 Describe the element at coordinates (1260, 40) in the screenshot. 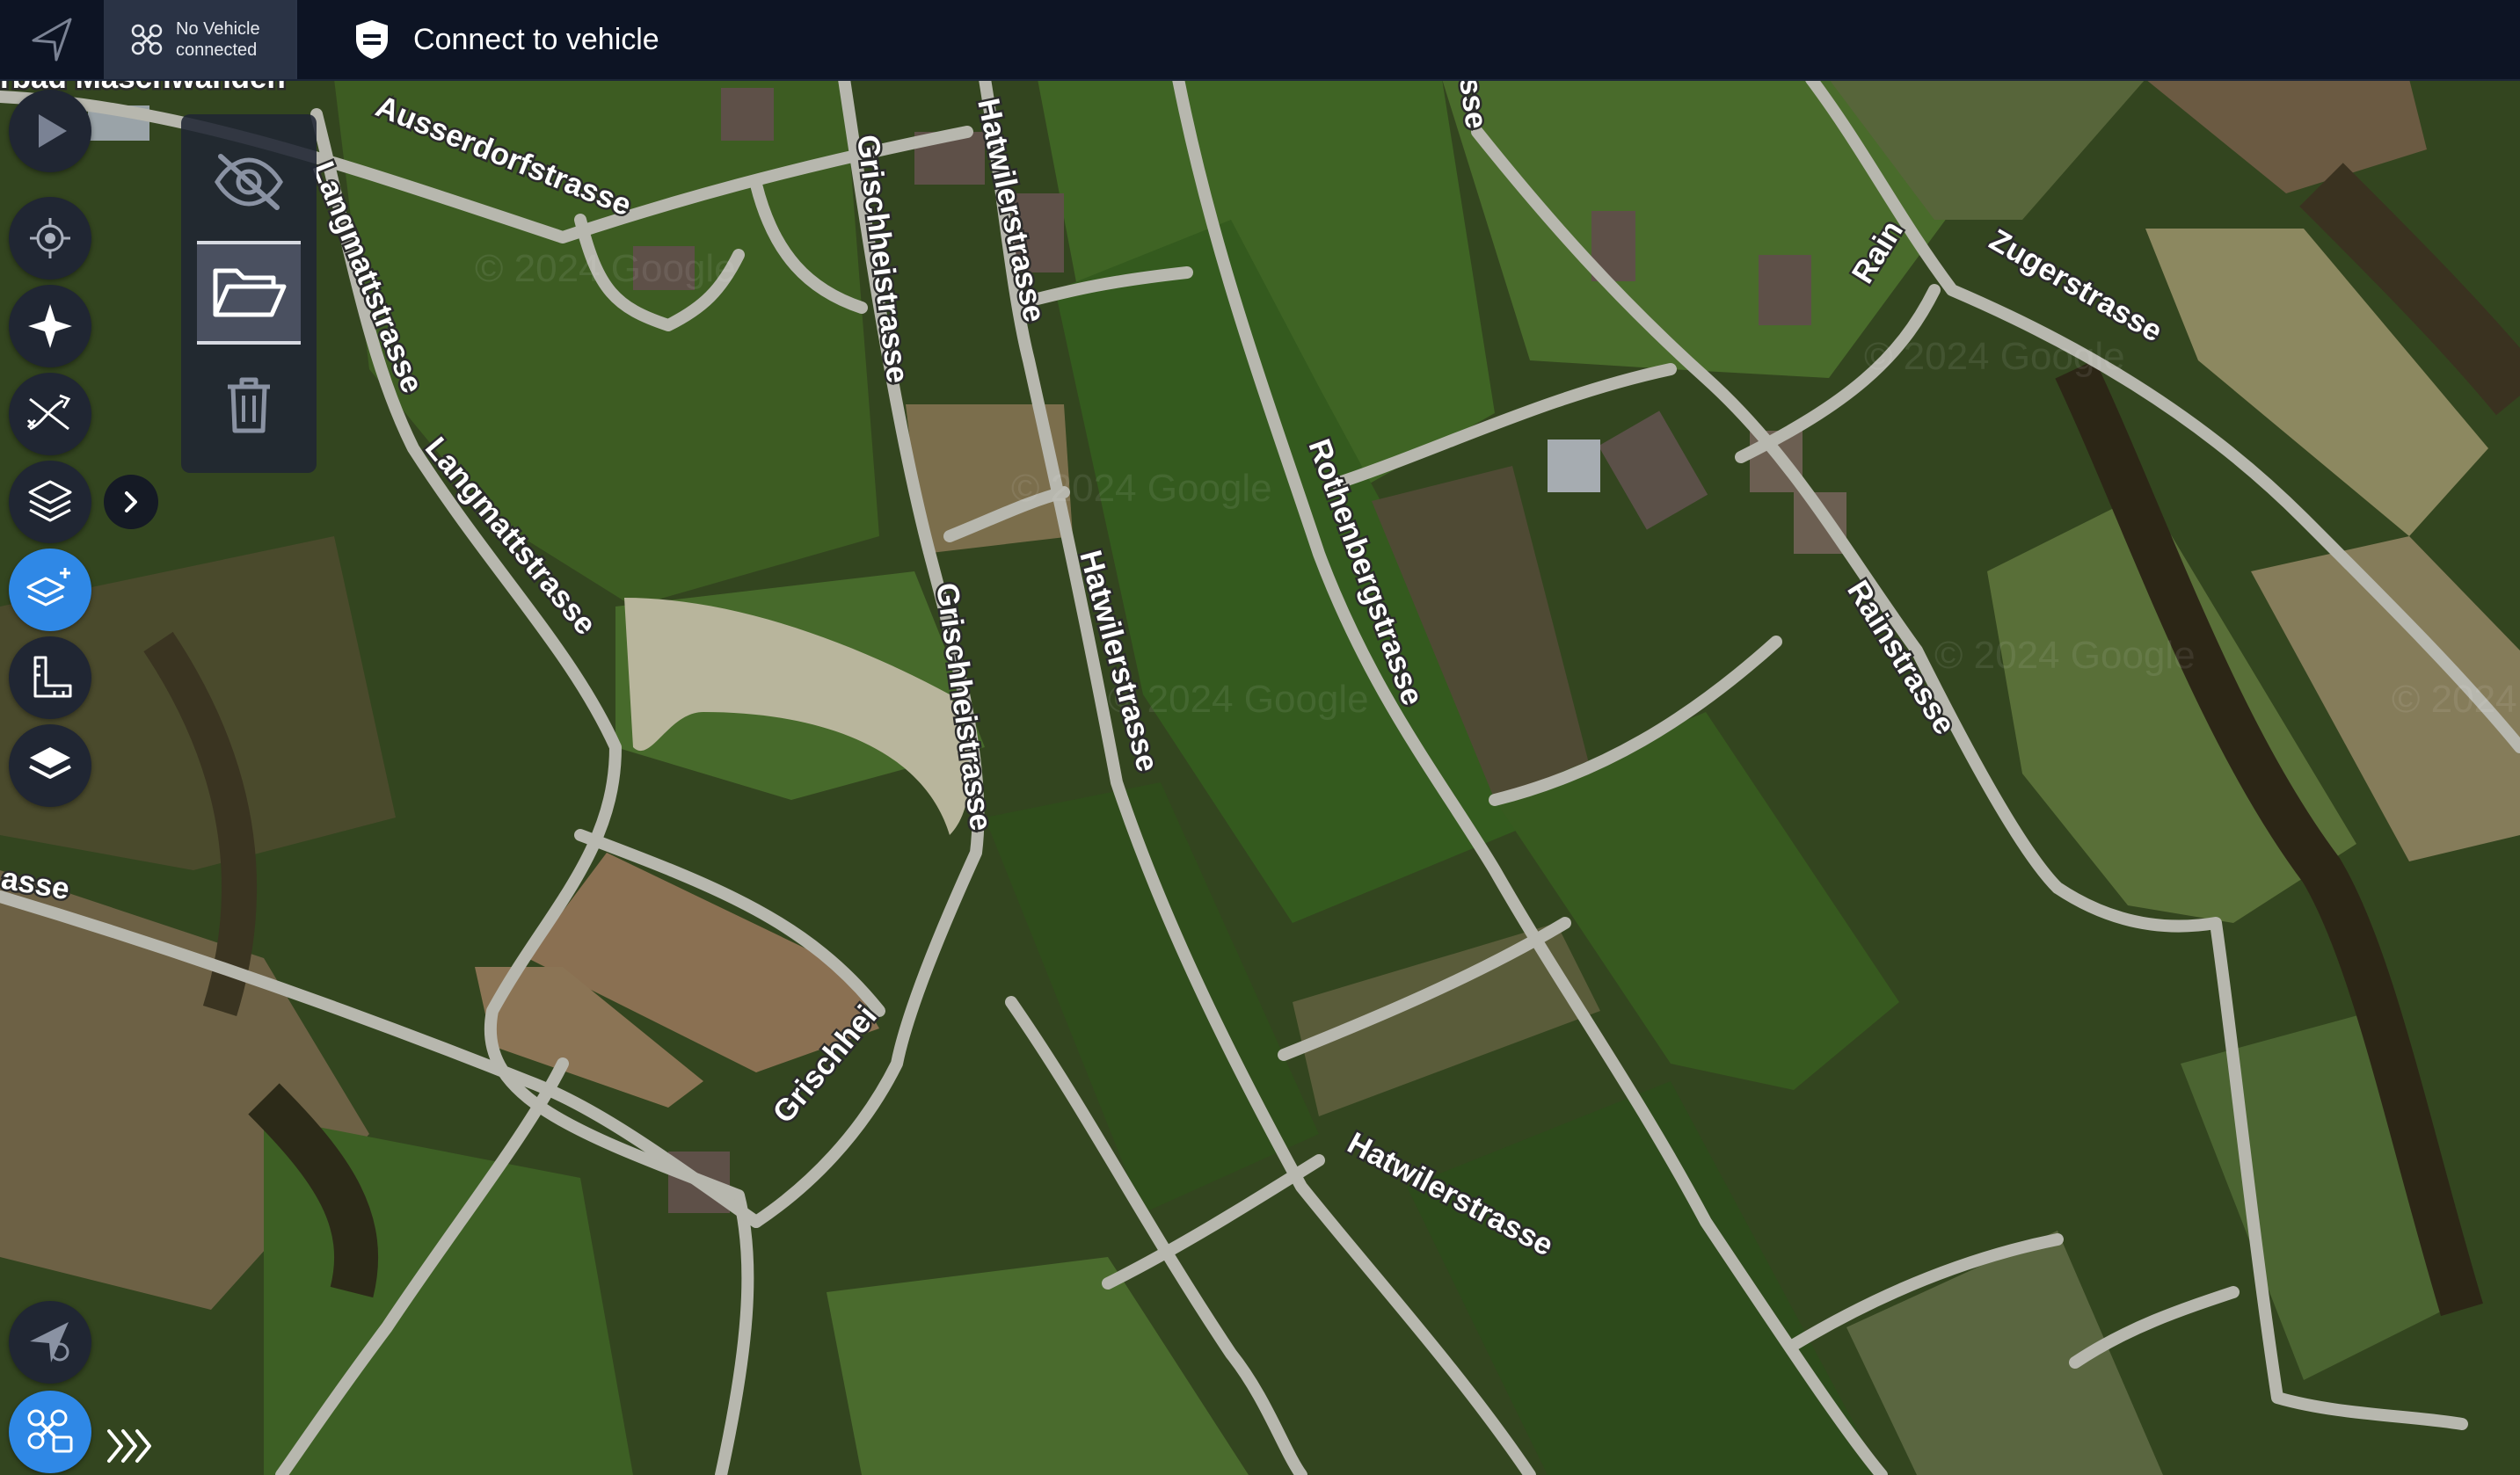

I see `top-bar: No Vehicle connected Connect to vehicle` at that location.